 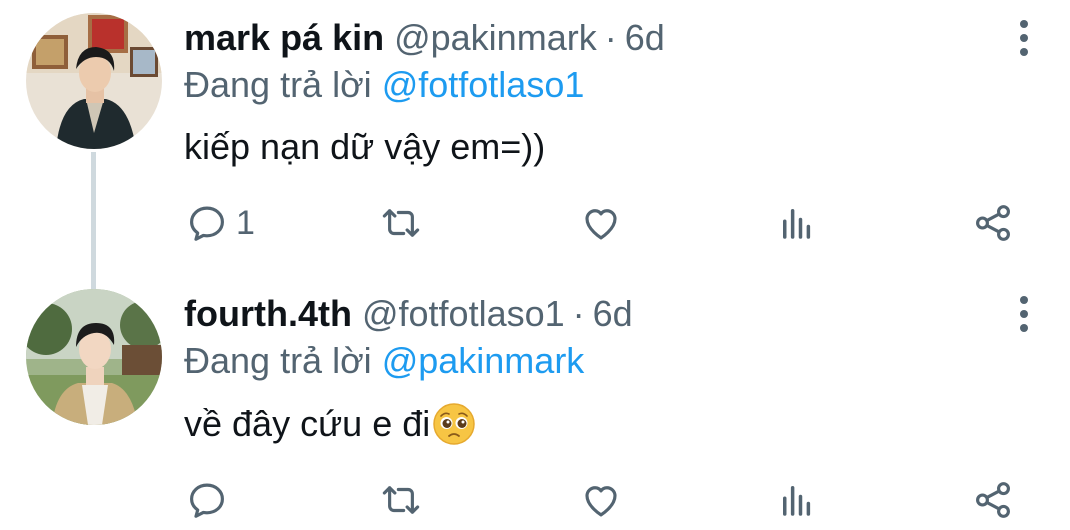 I want to click on reply-count: 1, so click(x=245, y=222).